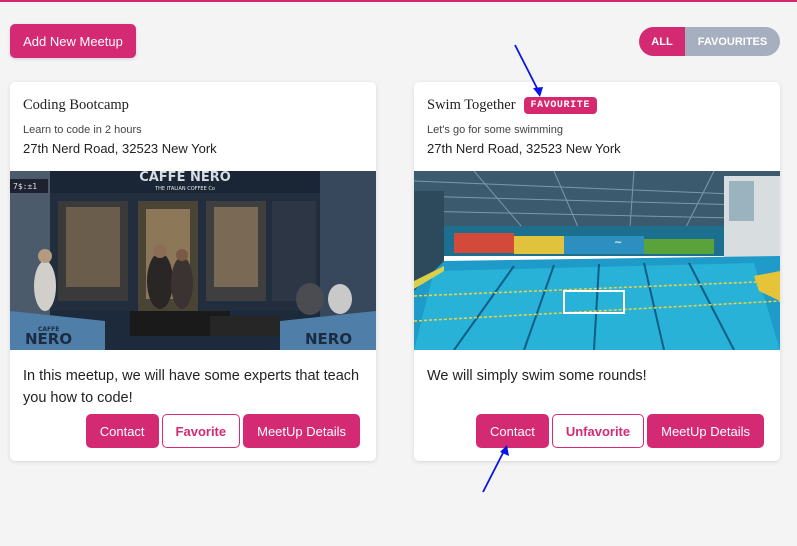 The width and height of the screenshot is (797, 546). What do you see at coordinates (471, 105) in the screenshot?
I see `meetup-title-text: Swim Together` at bounding box center [471, 105].